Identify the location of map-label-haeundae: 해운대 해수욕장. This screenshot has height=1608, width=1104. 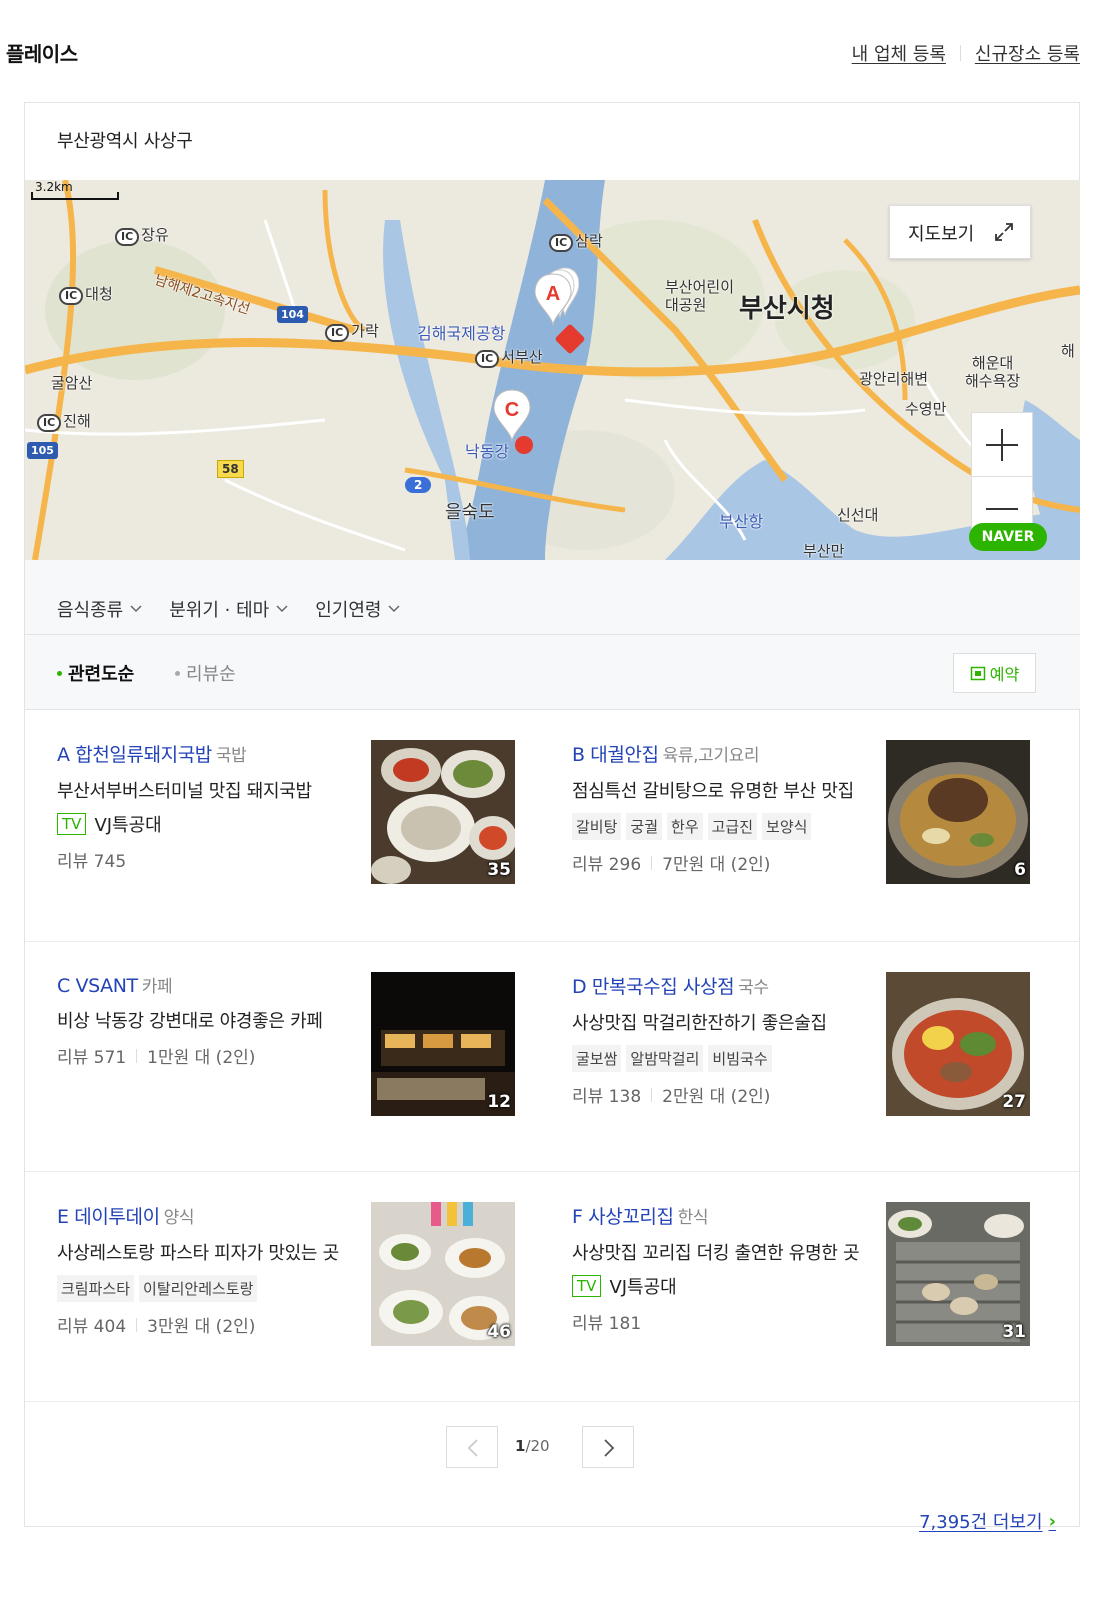
(993, 372).